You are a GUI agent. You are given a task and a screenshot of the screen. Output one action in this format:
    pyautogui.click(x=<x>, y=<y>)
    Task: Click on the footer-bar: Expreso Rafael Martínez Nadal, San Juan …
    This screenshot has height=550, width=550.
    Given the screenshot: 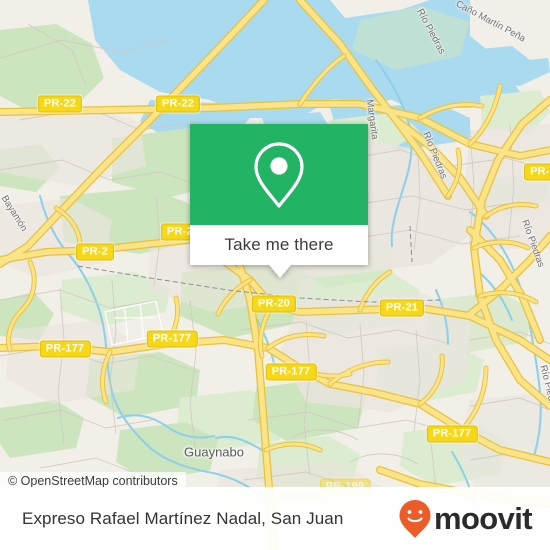 What is the action you would take?
    pyautogui.click(x=275, y=518)
    